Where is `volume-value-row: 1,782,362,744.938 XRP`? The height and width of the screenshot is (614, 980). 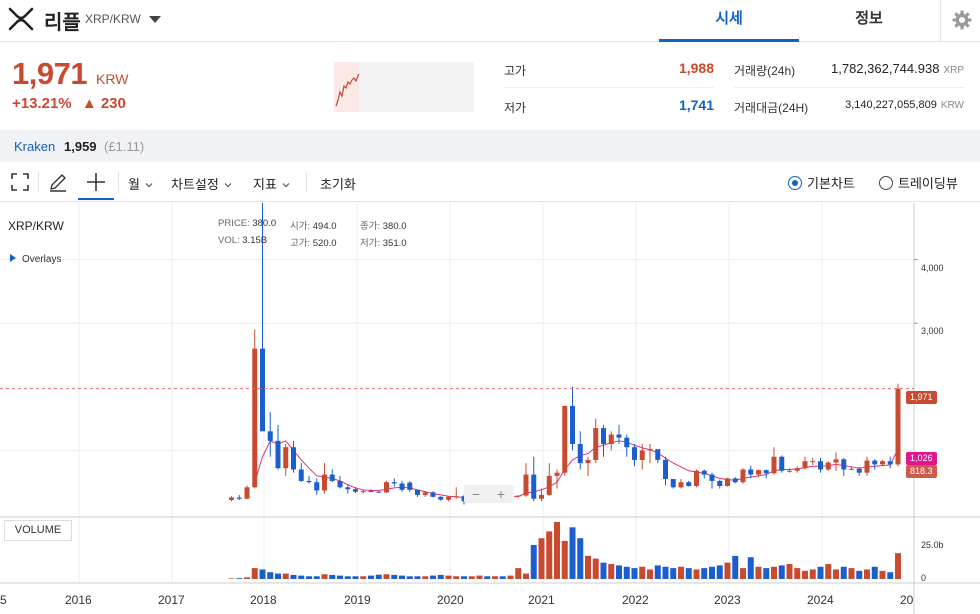
volume-value-row: 1,782,362,744.938 XRP is located at coordinates (882, 68).